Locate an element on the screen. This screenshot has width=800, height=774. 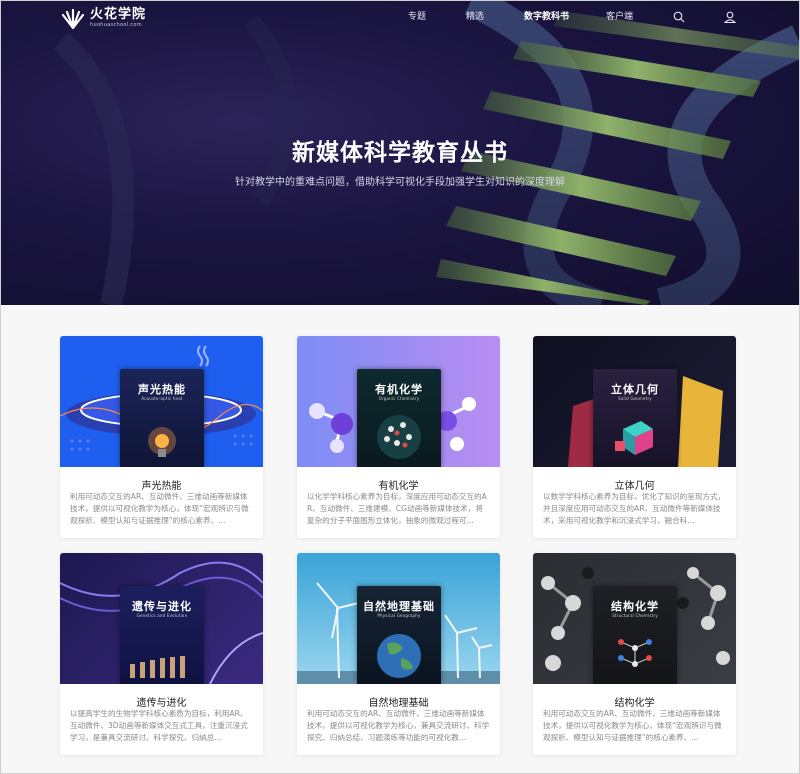
nav-item-featured: 精选 is located at coordinates (475, 17).